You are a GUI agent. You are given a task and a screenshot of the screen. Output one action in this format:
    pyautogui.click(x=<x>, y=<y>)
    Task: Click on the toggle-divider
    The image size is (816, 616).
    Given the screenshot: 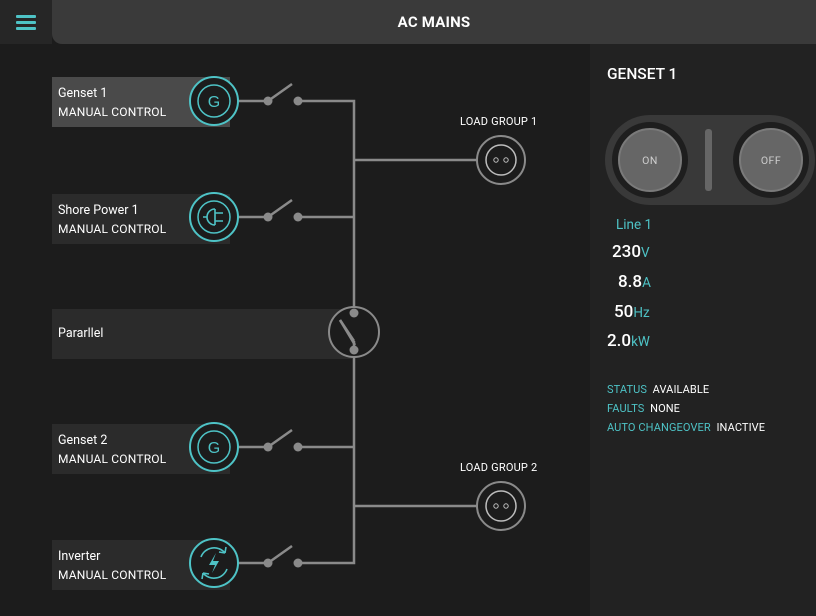 What is the action you would take?
    pyautogui.click(x=708, y=160)
    